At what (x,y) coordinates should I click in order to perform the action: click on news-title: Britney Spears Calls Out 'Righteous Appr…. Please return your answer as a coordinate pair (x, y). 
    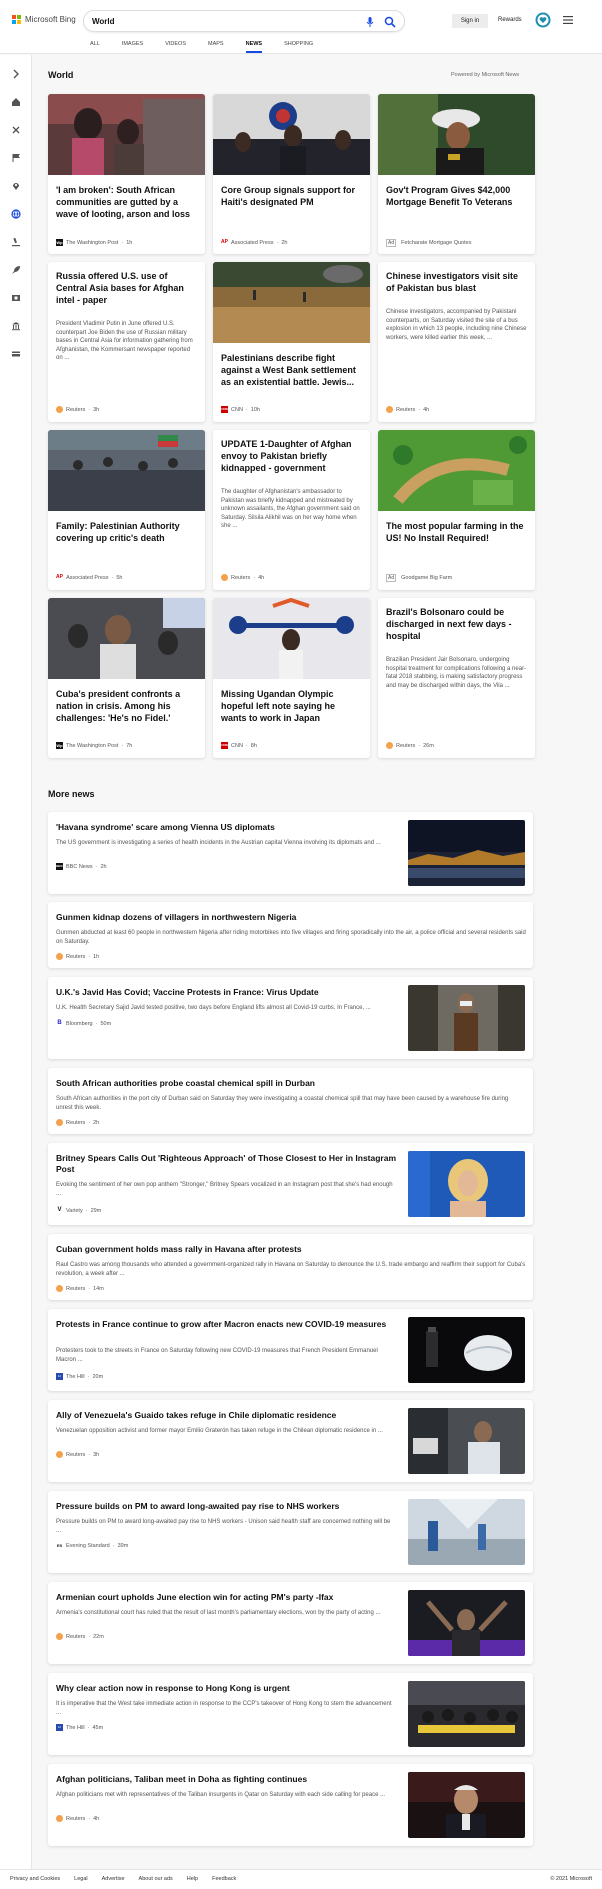
    Looking at the image, I should click on (226, 1164).